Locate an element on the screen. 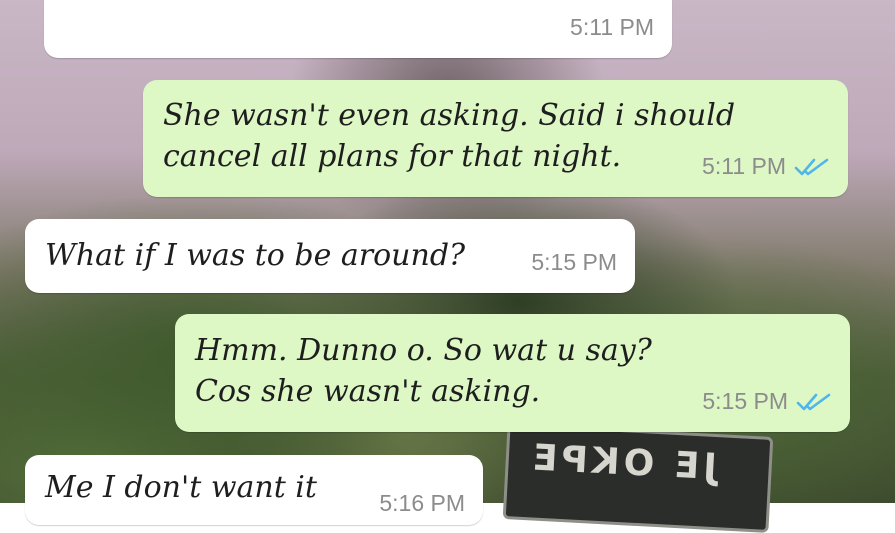  message-bubble-incoming: 5:11 PM is located at coordinates (358, 29).